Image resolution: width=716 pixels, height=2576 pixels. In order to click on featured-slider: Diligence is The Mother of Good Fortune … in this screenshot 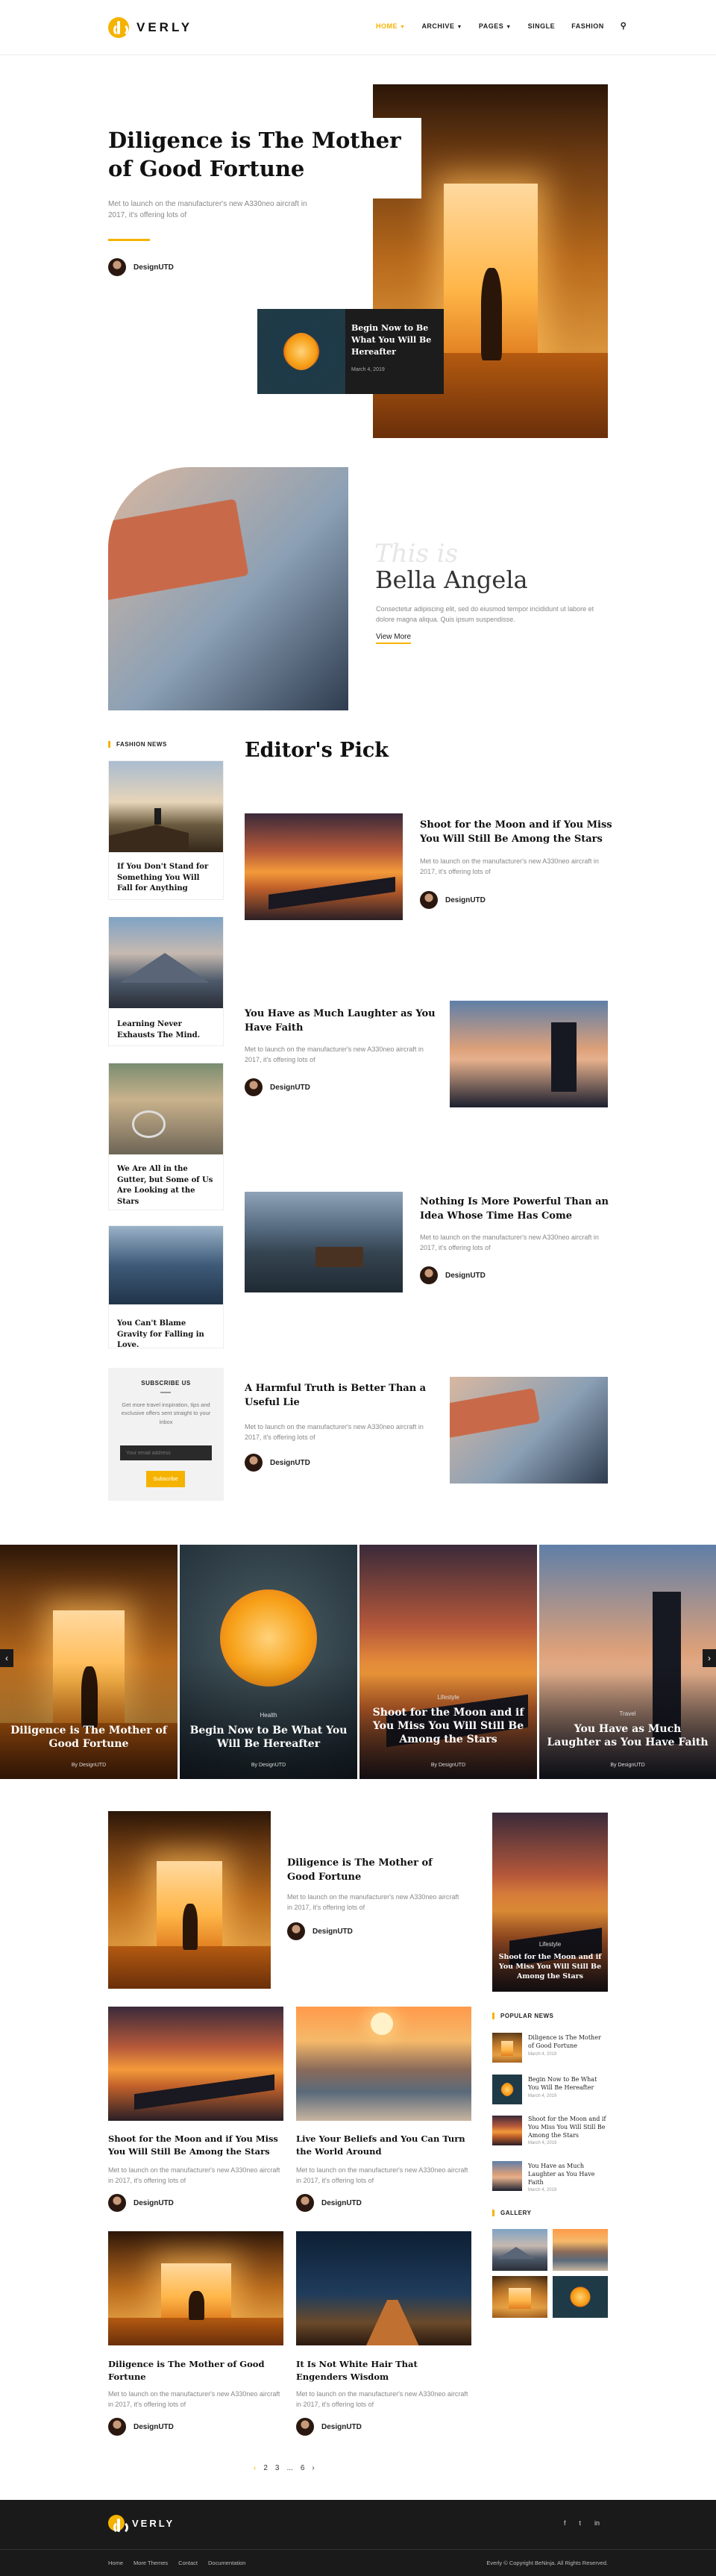, I will do `click(358, 1662)`.